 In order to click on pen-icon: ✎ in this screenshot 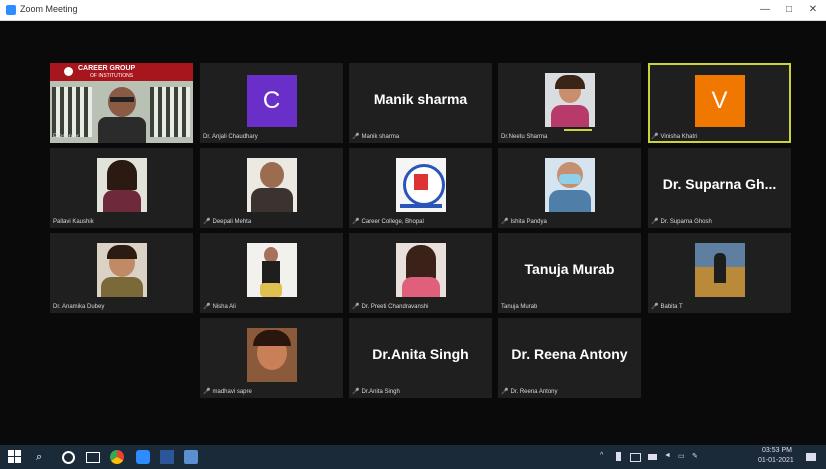, I will do `click(695, 456)`.